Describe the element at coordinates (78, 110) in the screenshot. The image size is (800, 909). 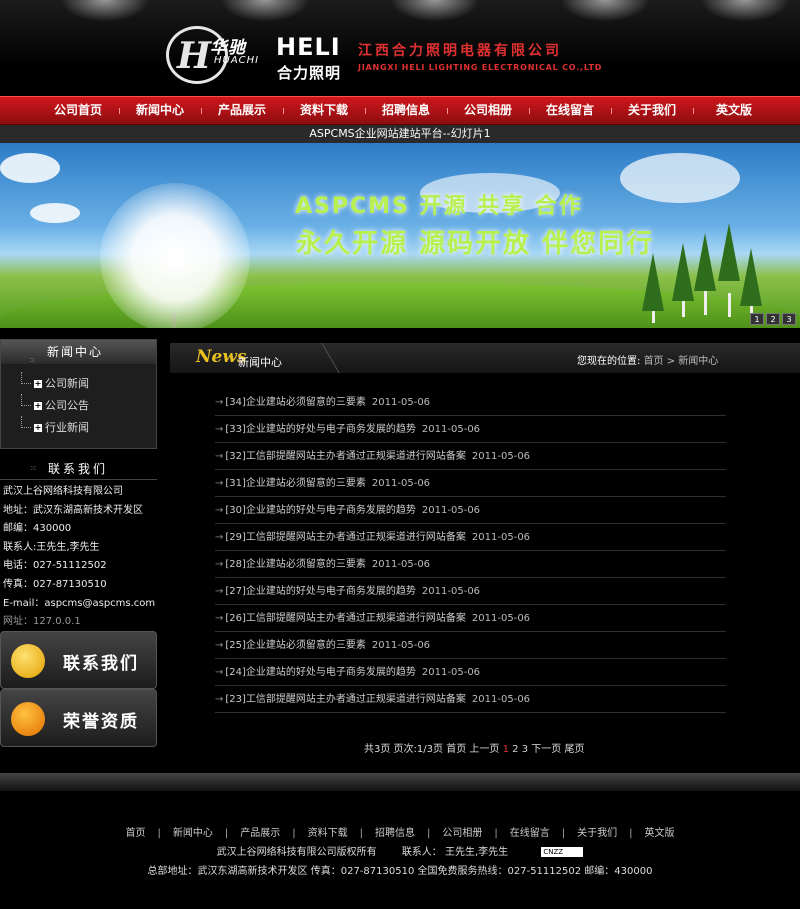
I see `nav-item-home: 公司首页` at that location.